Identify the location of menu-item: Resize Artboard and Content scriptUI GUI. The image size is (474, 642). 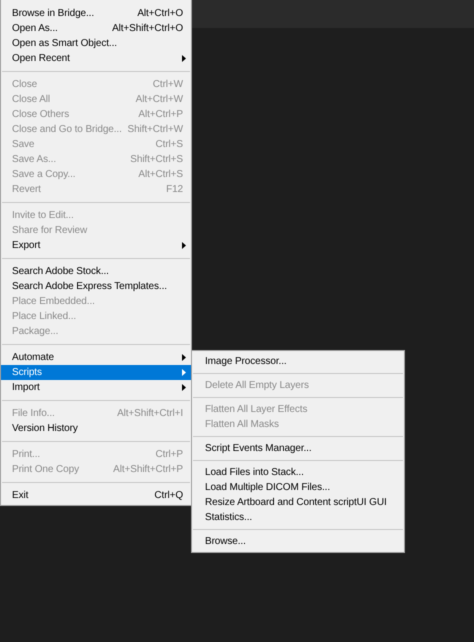
(298, 502).